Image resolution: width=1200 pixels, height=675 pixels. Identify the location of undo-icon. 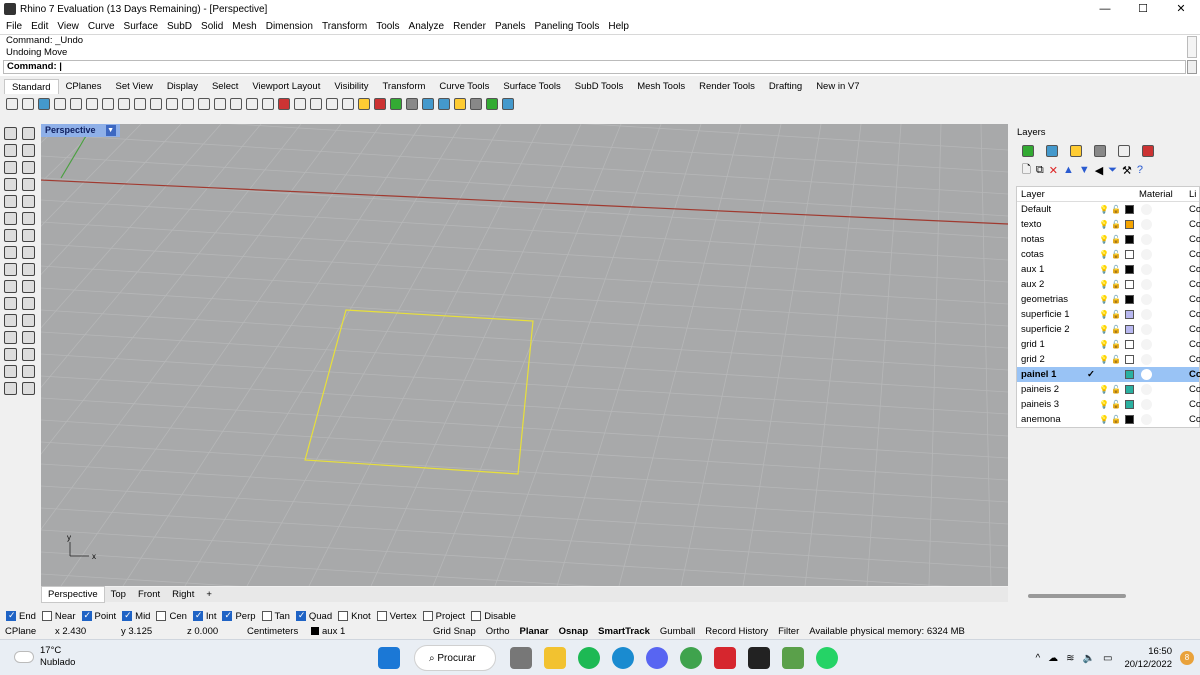
(140, 104).